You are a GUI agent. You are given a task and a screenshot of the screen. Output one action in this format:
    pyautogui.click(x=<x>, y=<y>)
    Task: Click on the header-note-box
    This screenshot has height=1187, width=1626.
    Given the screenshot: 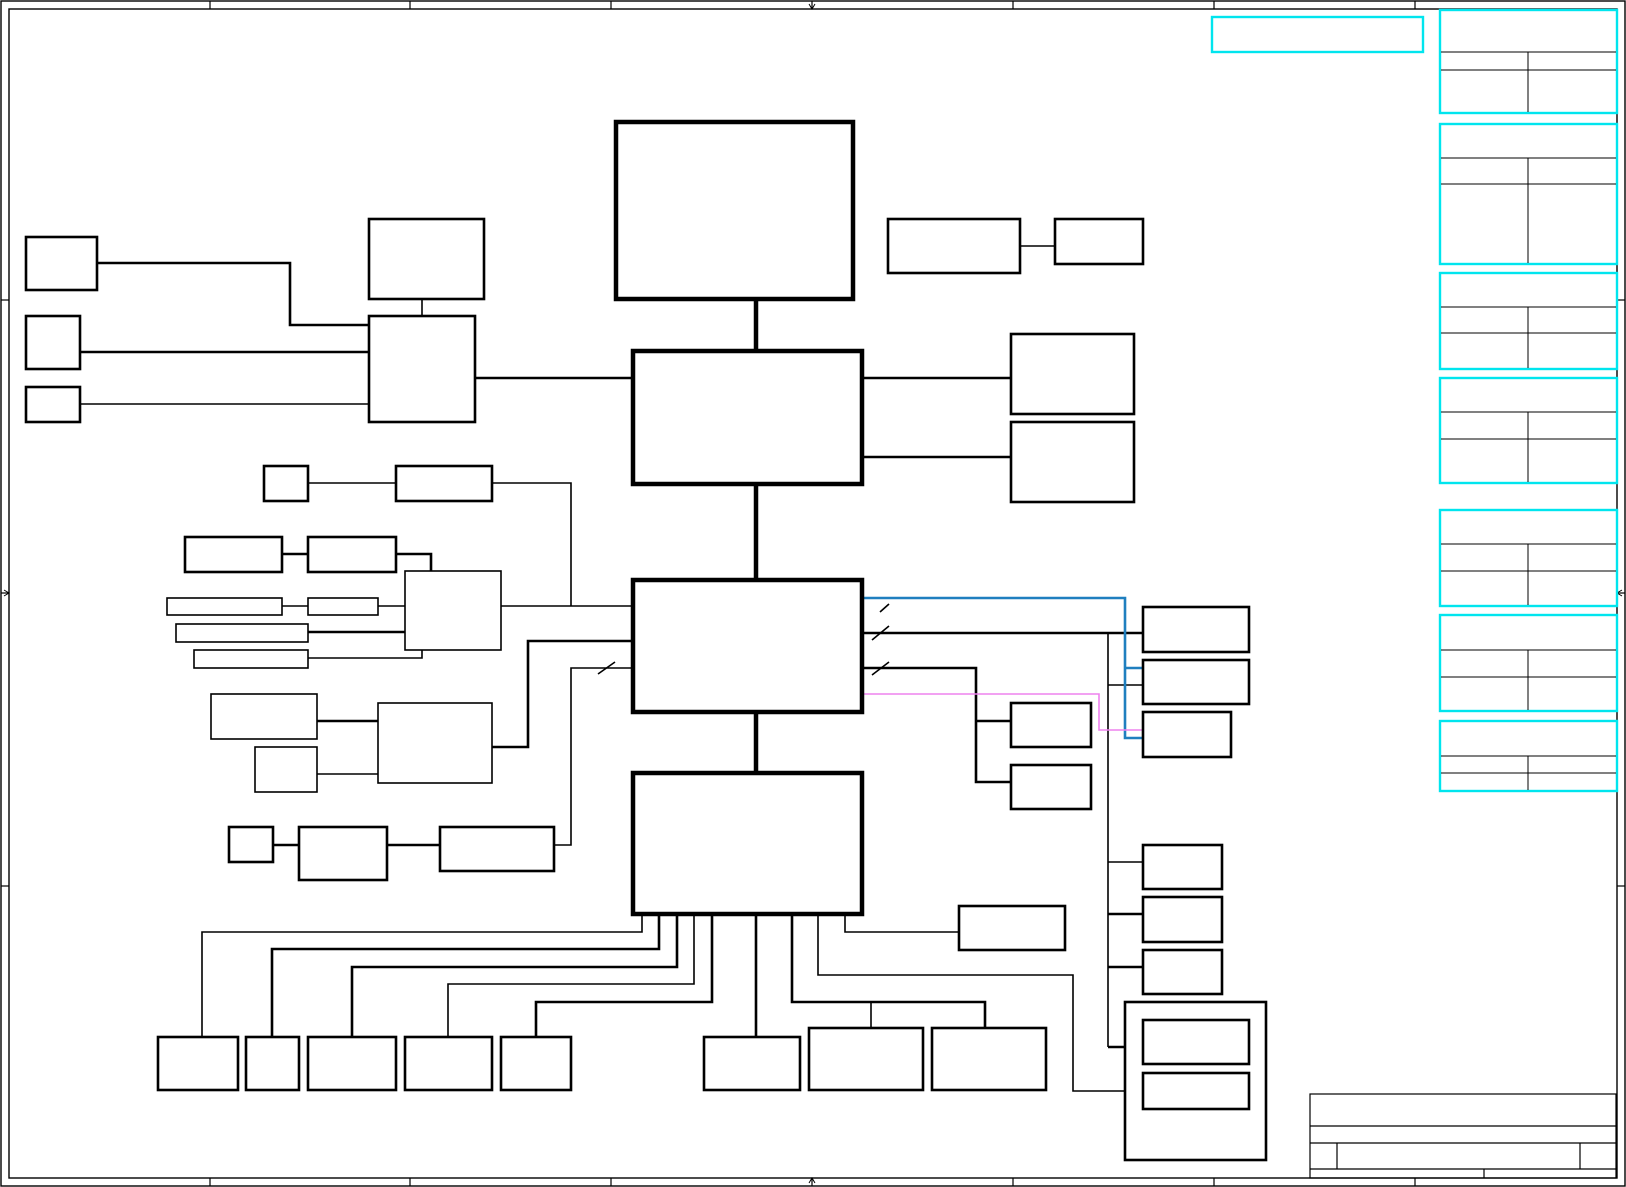 What is the action you would take?
    pyautogui.click(x=1317, y=34)
    